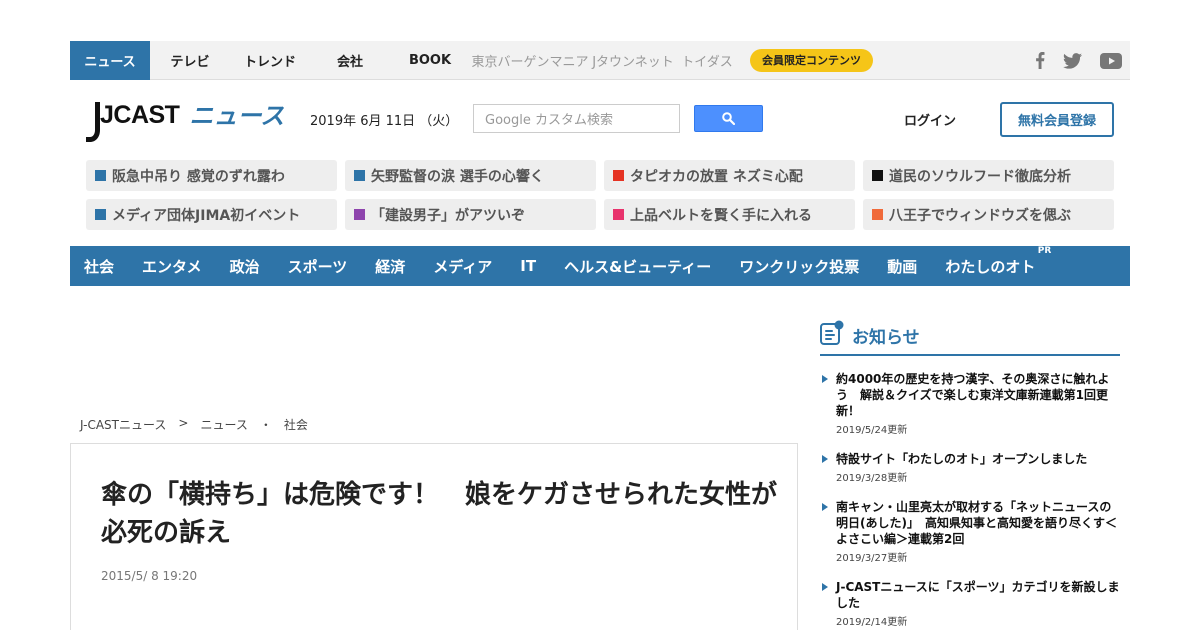 This screenshot has width=1200, height=630. I want to click on logo-jcast-text: JCAST, so click(140, 115).